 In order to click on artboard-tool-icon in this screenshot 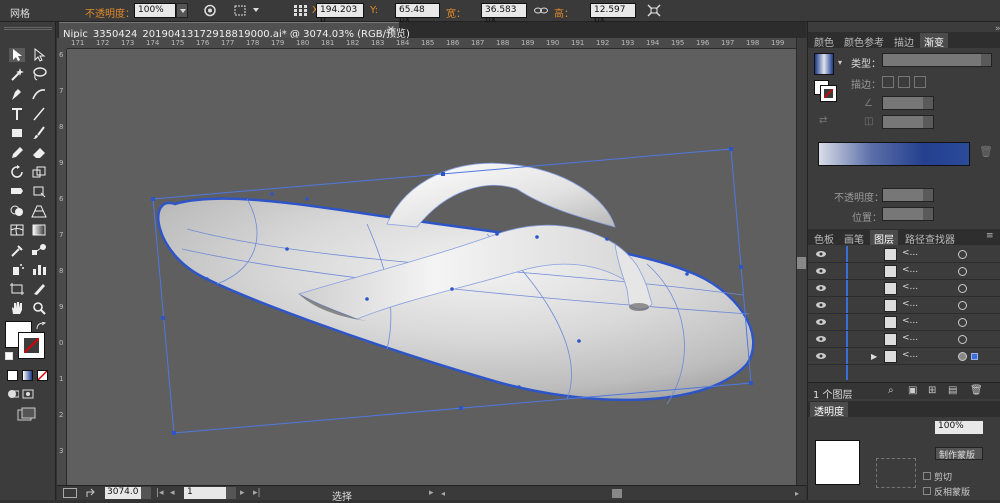, I will do `click(17, 289)`.